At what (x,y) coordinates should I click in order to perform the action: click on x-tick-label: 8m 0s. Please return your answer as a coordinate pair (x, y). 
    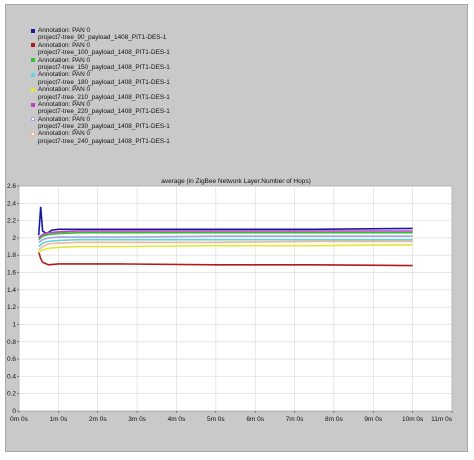
    Looking at the image, I should click on (334, 419).